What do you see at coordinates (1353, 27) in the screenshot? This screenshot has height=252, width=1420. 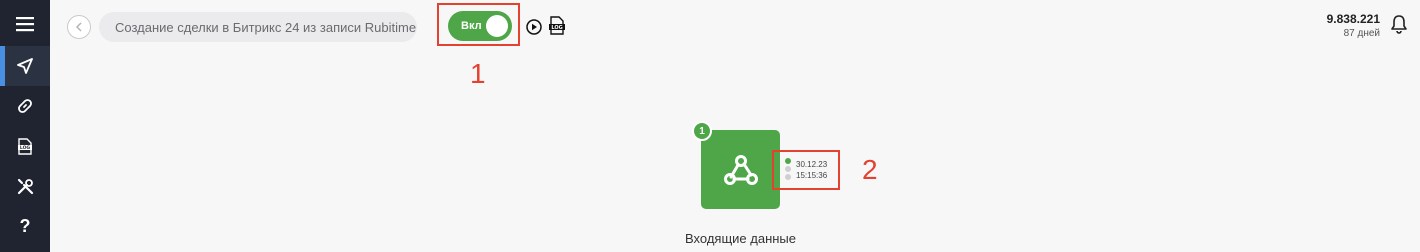 I see `balance-info: 9.838.221 87 дней` at bounding box center [1353, 27].